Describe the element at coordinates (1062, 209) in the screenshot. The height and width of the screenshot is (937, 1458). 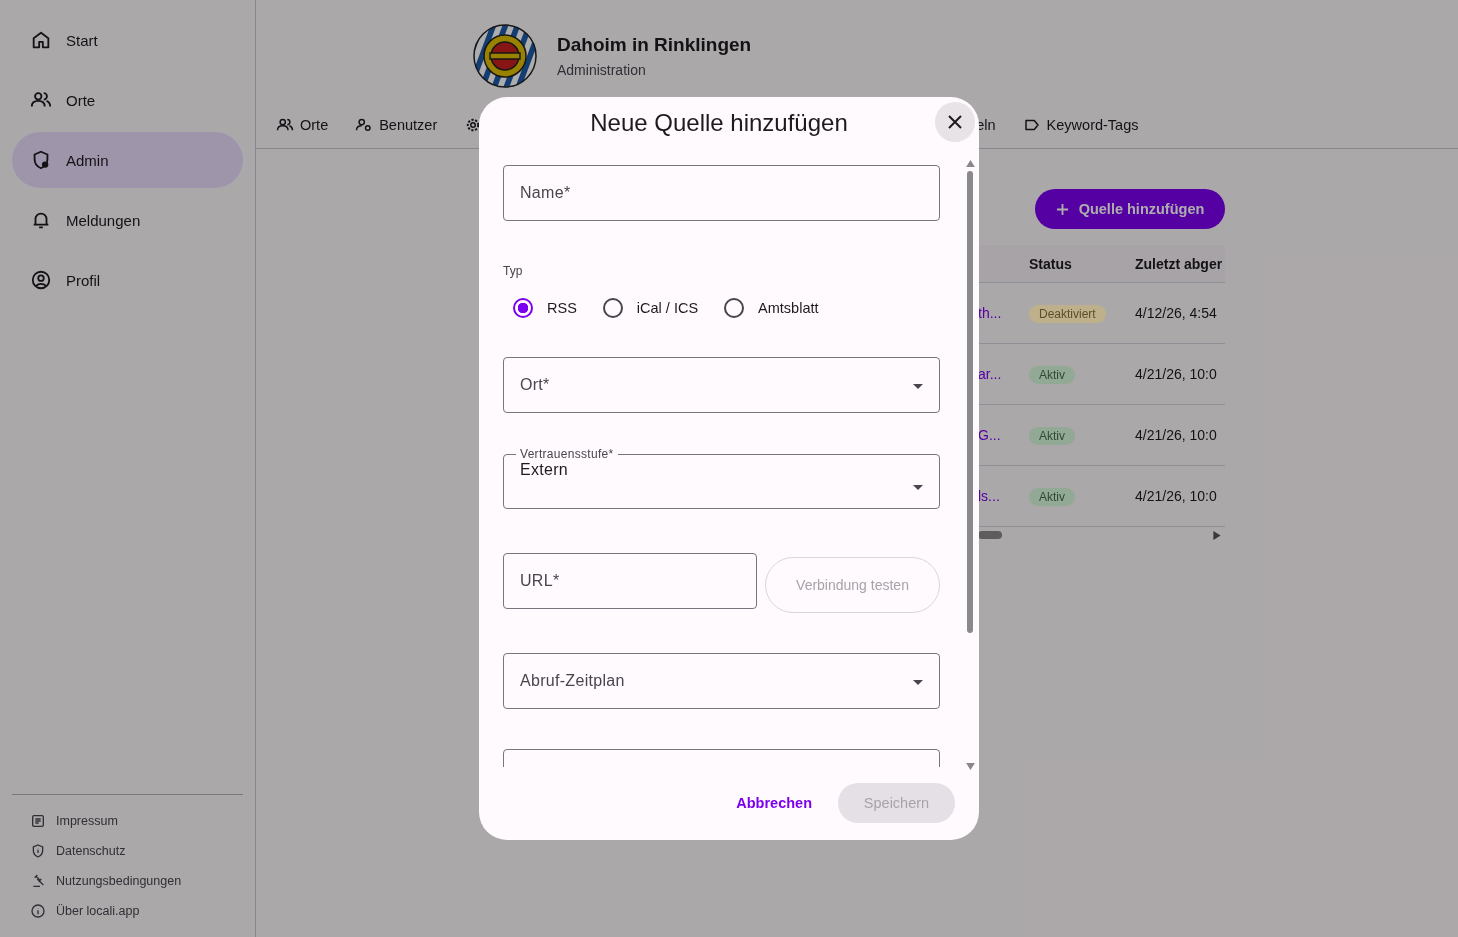
I see `plus-icon` at that location.